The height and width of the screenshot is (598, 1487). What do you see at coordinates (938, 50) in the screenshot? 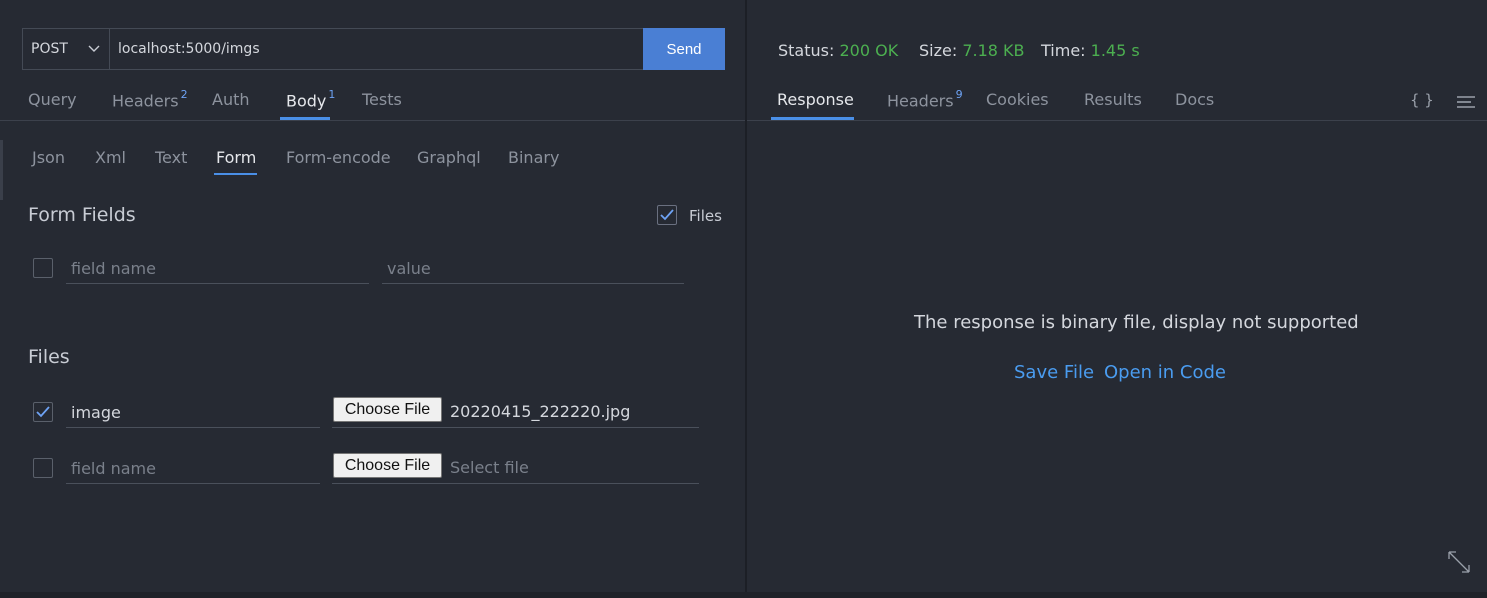
I see `size-label: Size:` at bounding box center [938, 50].